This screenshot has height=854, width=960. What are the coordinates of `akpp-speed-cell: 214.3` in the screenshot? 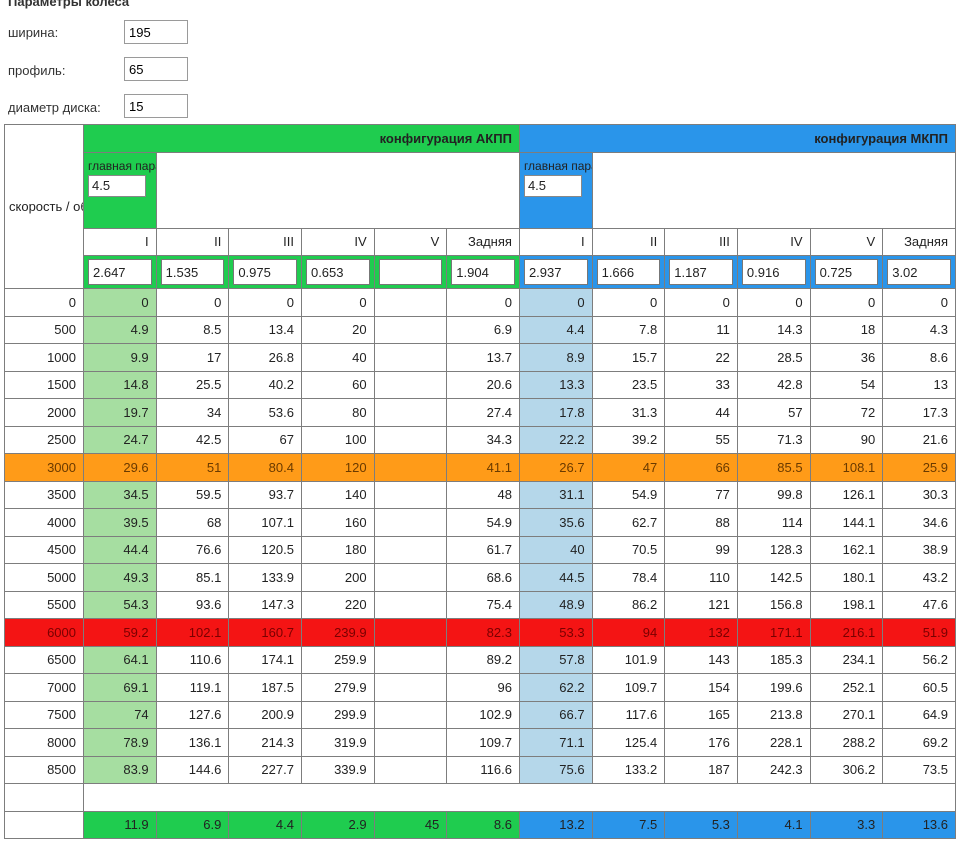 It's located at (265, 742).